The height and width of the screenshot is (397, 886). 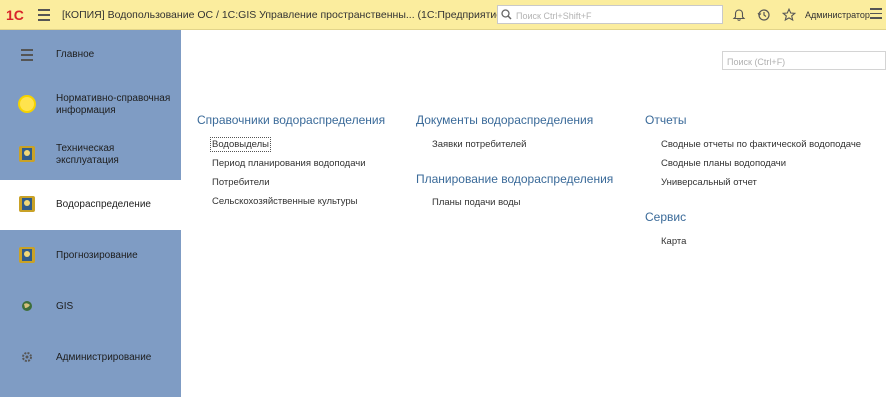 I want to click on sidebar-item-label: GIS, so click(x=65, y=306).